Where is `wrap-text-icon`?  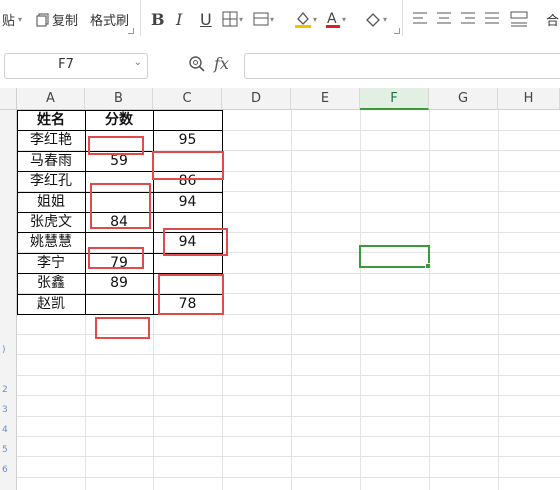
wrap-text-icon is located at coordinates (519, 19).